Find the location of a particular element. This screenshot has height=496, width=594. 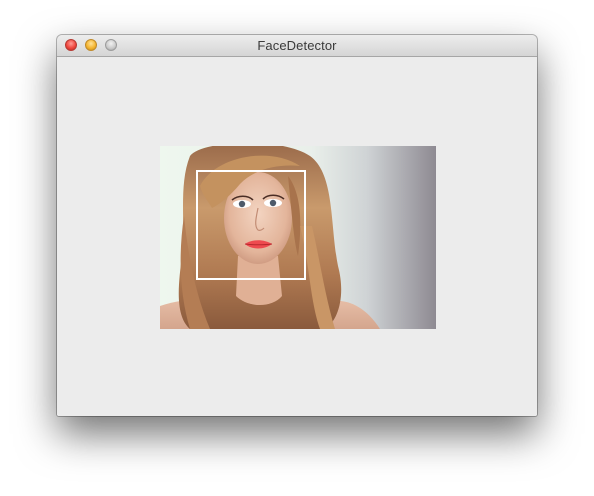

window-title: FaceDetector is located at coordinates (297, 45).